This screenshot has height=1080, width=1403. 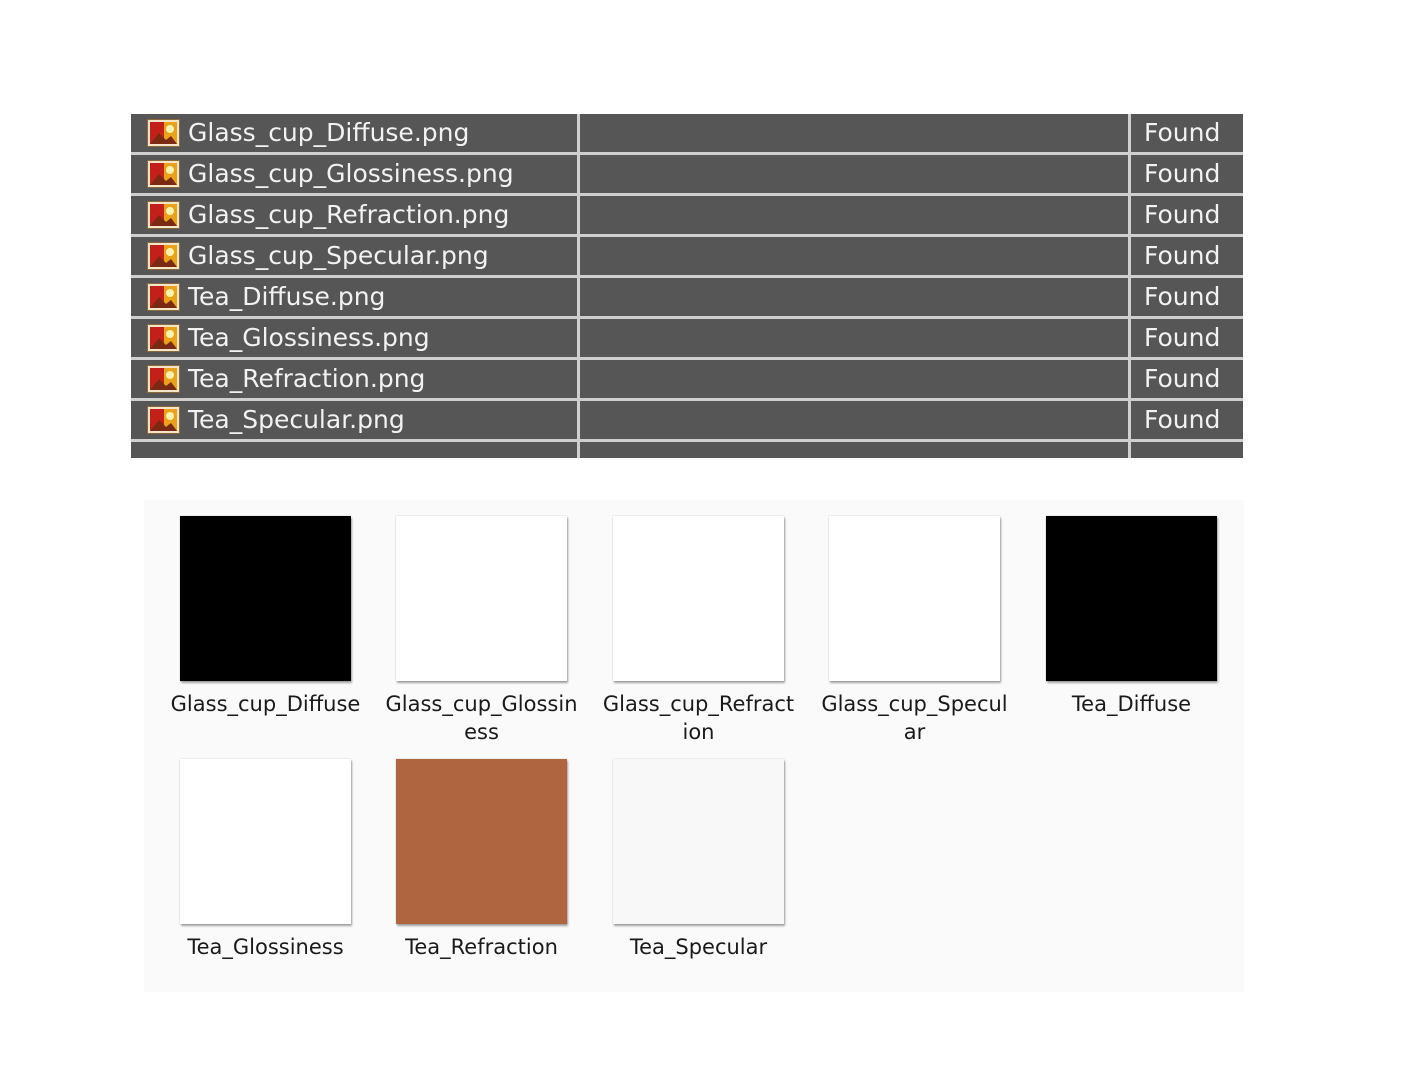 What do you see at coordinates (698, 718) in the screenshot?
I see `thumbnail-label: Glass_cup_Refraction` at bounding box center [698, 718].